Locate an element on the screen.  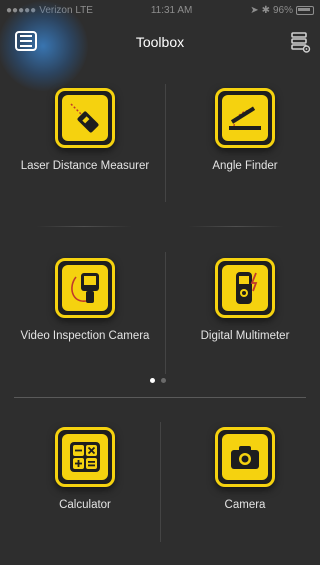
tool-camera: Camera is located at coordinates (245, 470).